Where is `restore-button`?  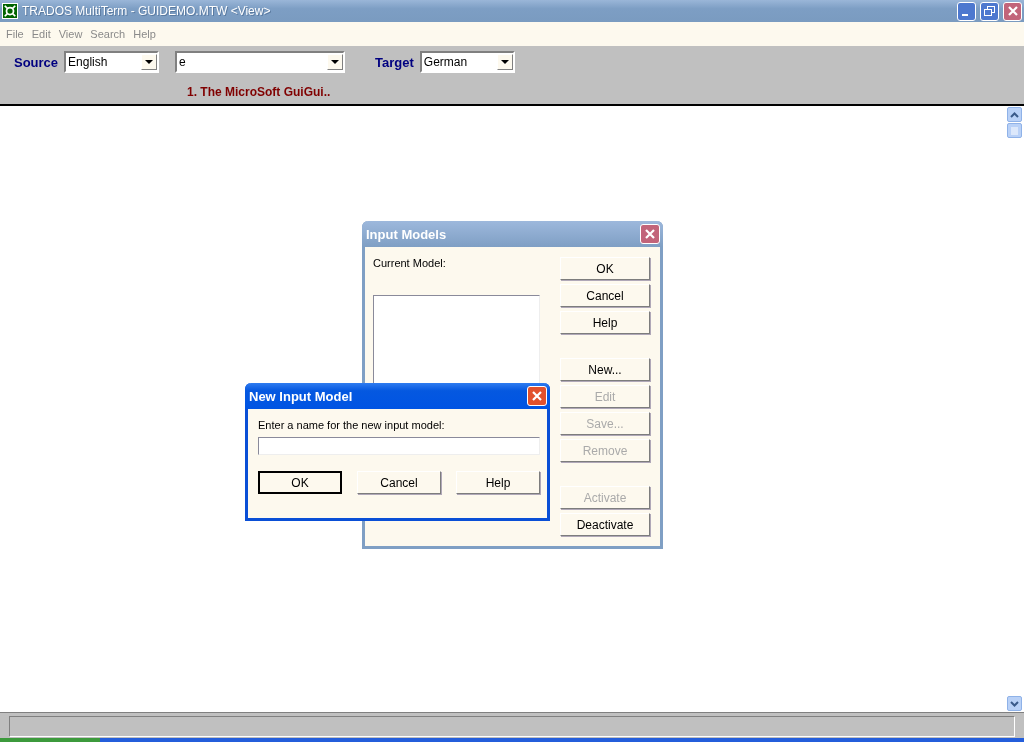
restore-button is located at coordinates (989, 11).